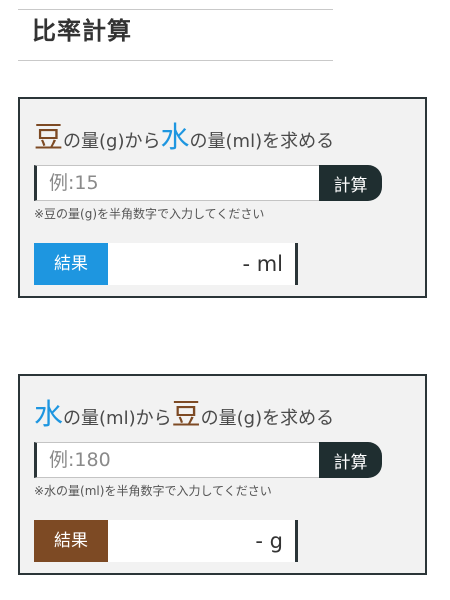 This screenshot has width=450, height=600. Describe the element at coordinates (267, 418) in the screenshot. I see `heading-to-text: の量(g)を求める` at that location.